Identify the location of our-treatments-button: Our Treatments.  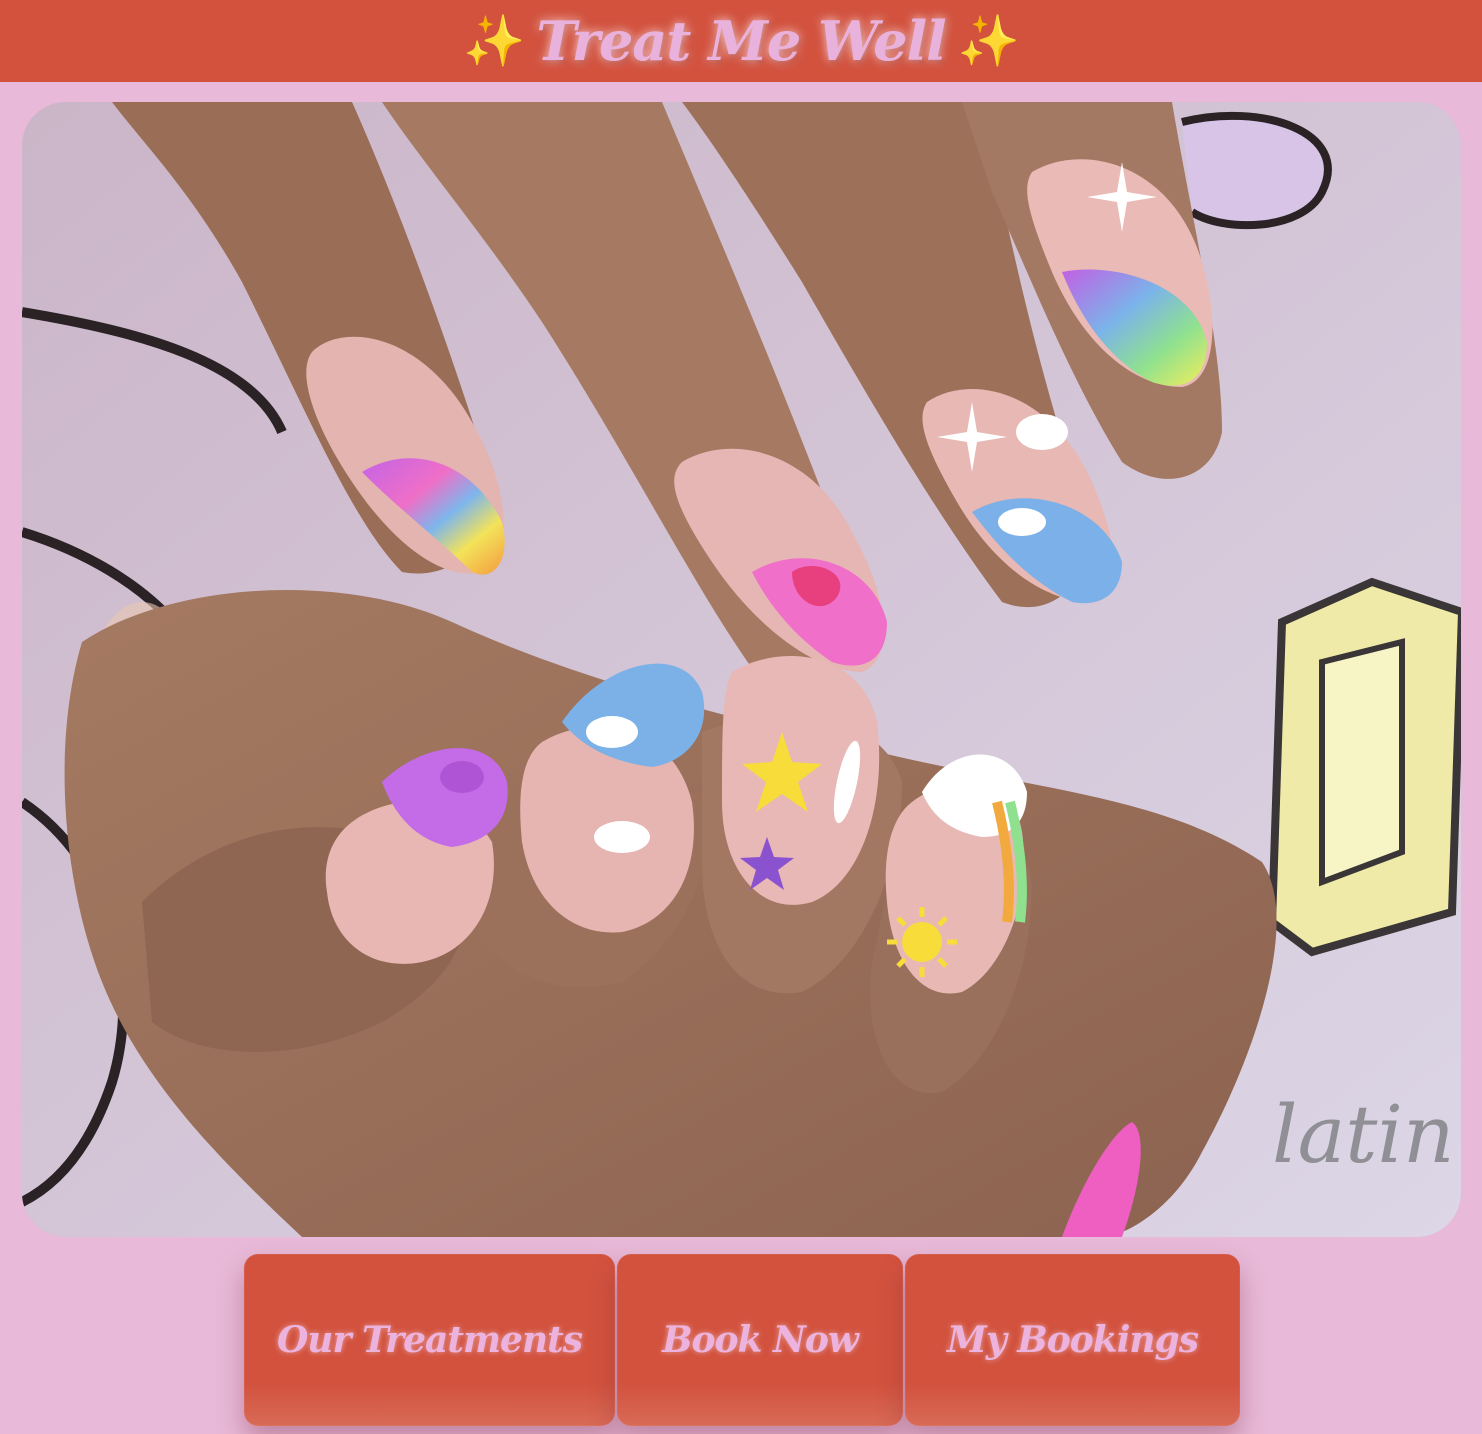
(429, 1340).